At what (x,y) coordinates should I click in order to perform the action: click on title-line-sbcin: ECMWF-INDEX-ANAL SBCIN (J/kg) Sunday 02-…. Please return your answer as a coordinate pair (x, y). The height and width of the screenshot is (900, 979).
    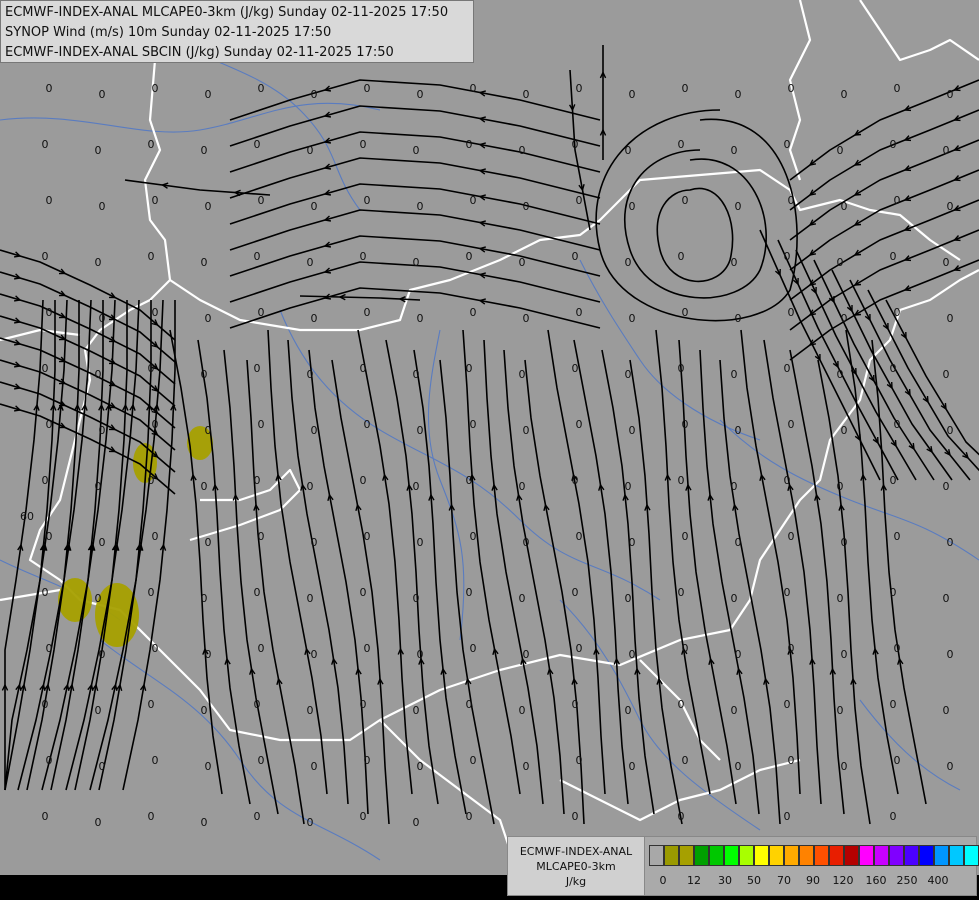
    Looking at the image, I should click on (199, 52).